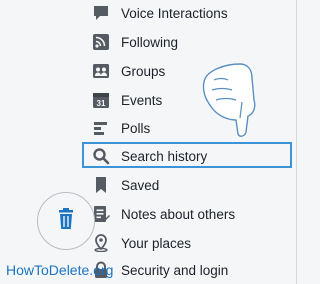 This screenshot has width=320, height=284. I want to click on notes-icon, so click(102, 214).